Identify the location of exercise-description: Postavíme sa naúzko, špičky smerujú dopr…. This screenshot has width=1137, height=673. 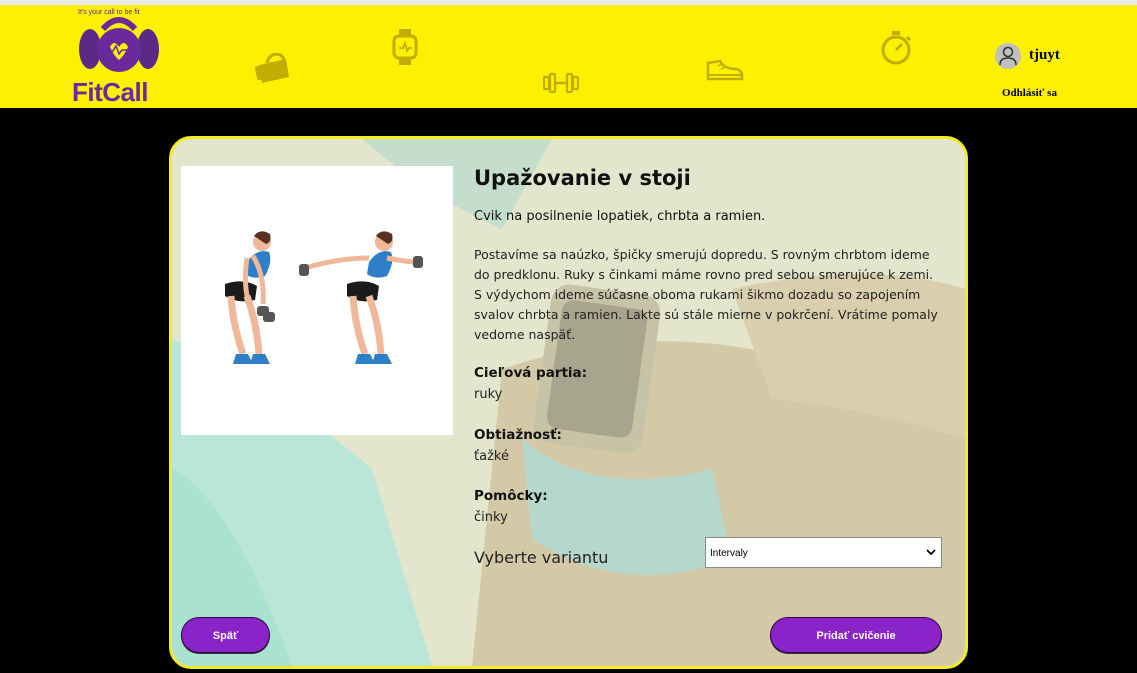
(706, 294).